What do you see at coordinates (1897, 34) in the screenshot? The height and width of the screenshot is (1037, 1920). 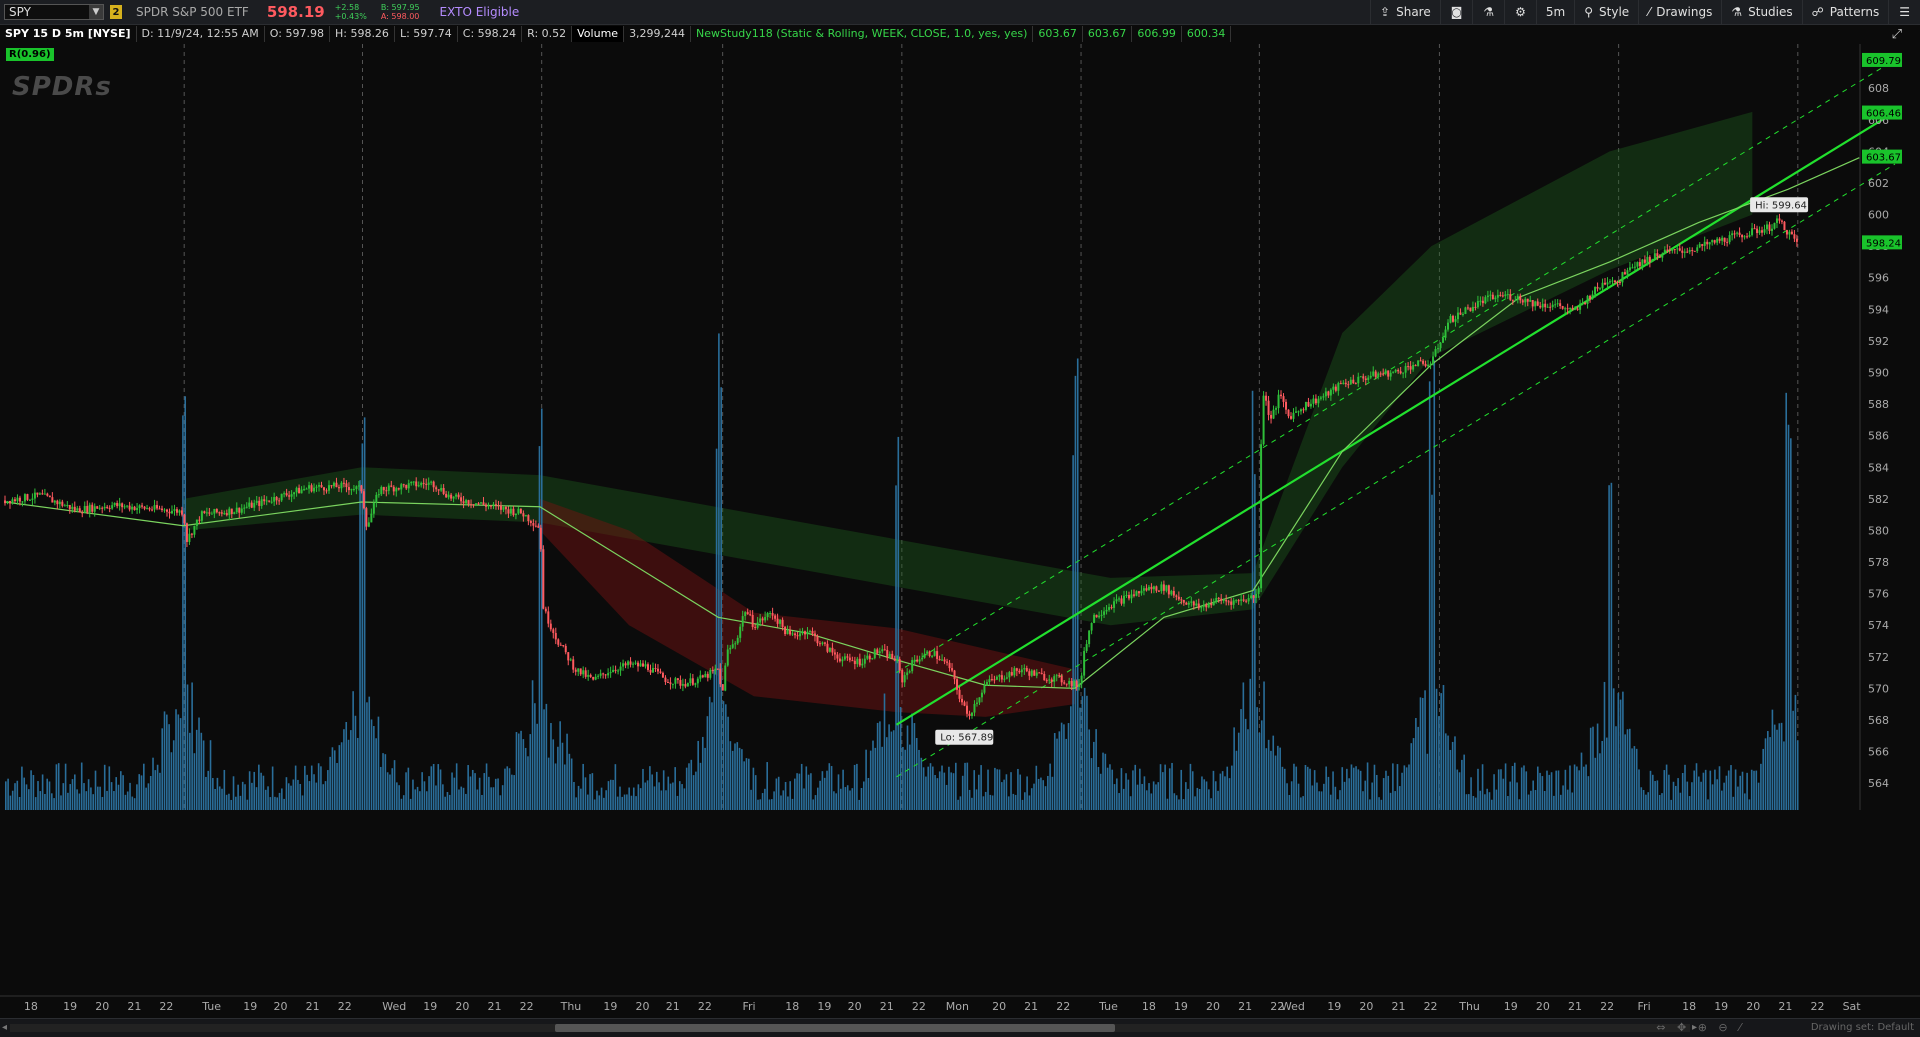 I see `expand-icon: ⤢` at bounding box center [1897, 34].